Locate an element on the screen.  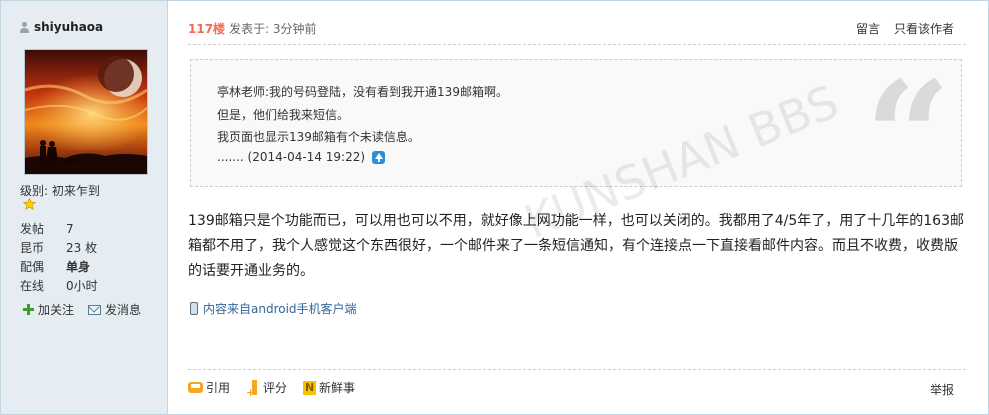
go-to-quoted-post-icon is located at coordinates (378, 157).